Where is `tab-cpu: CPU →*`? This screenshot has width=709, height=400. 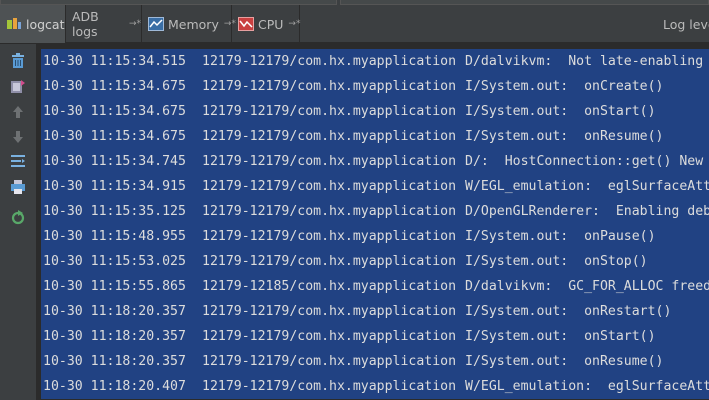
tab-cpu: CPU →* is located at coordinates (266, 24).